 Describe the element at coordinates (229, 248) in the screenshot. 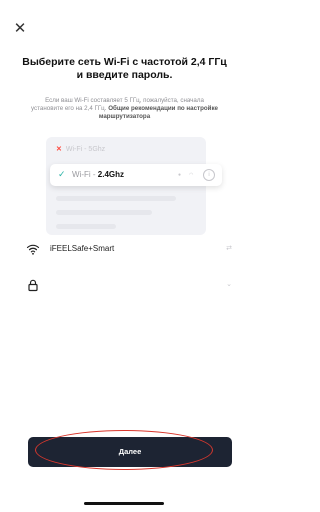

I see `swap-icon: ⇄` at that location.